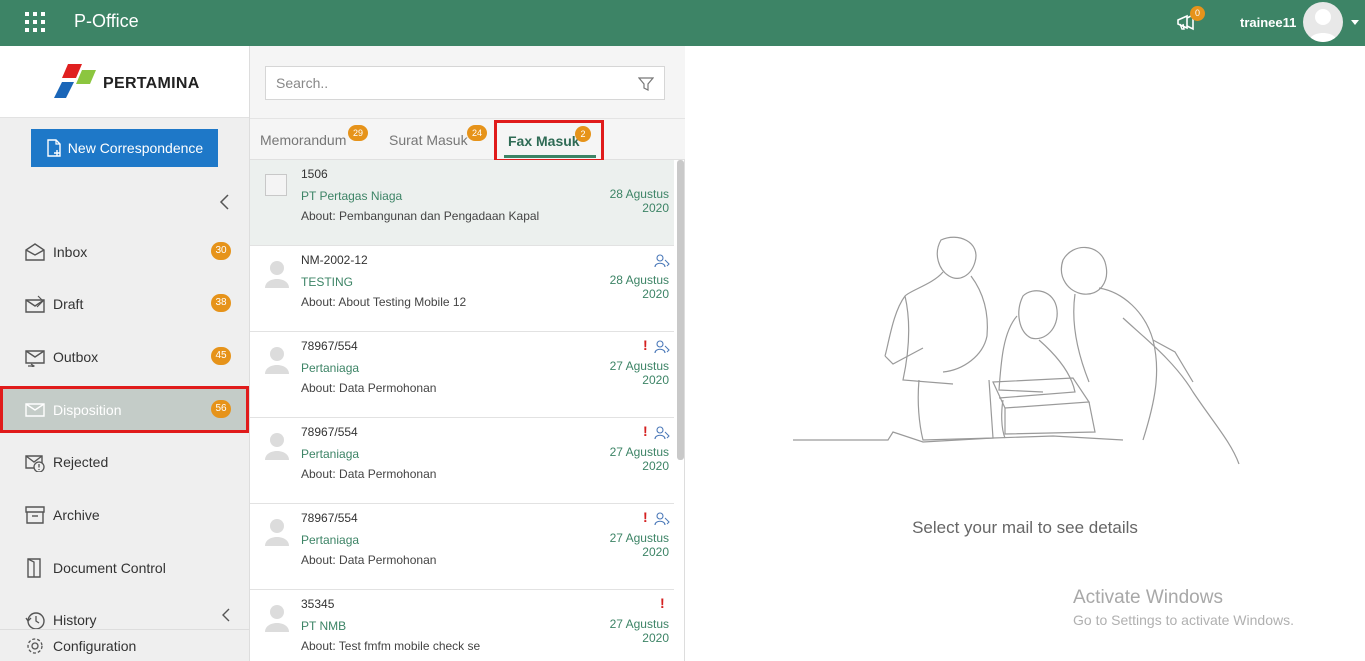 This screenshot has height=661, width=1365. What do you see at coordinates (35, 463) in the screenshot?
I see `rejected-icon` at bounding box center [35, 463].